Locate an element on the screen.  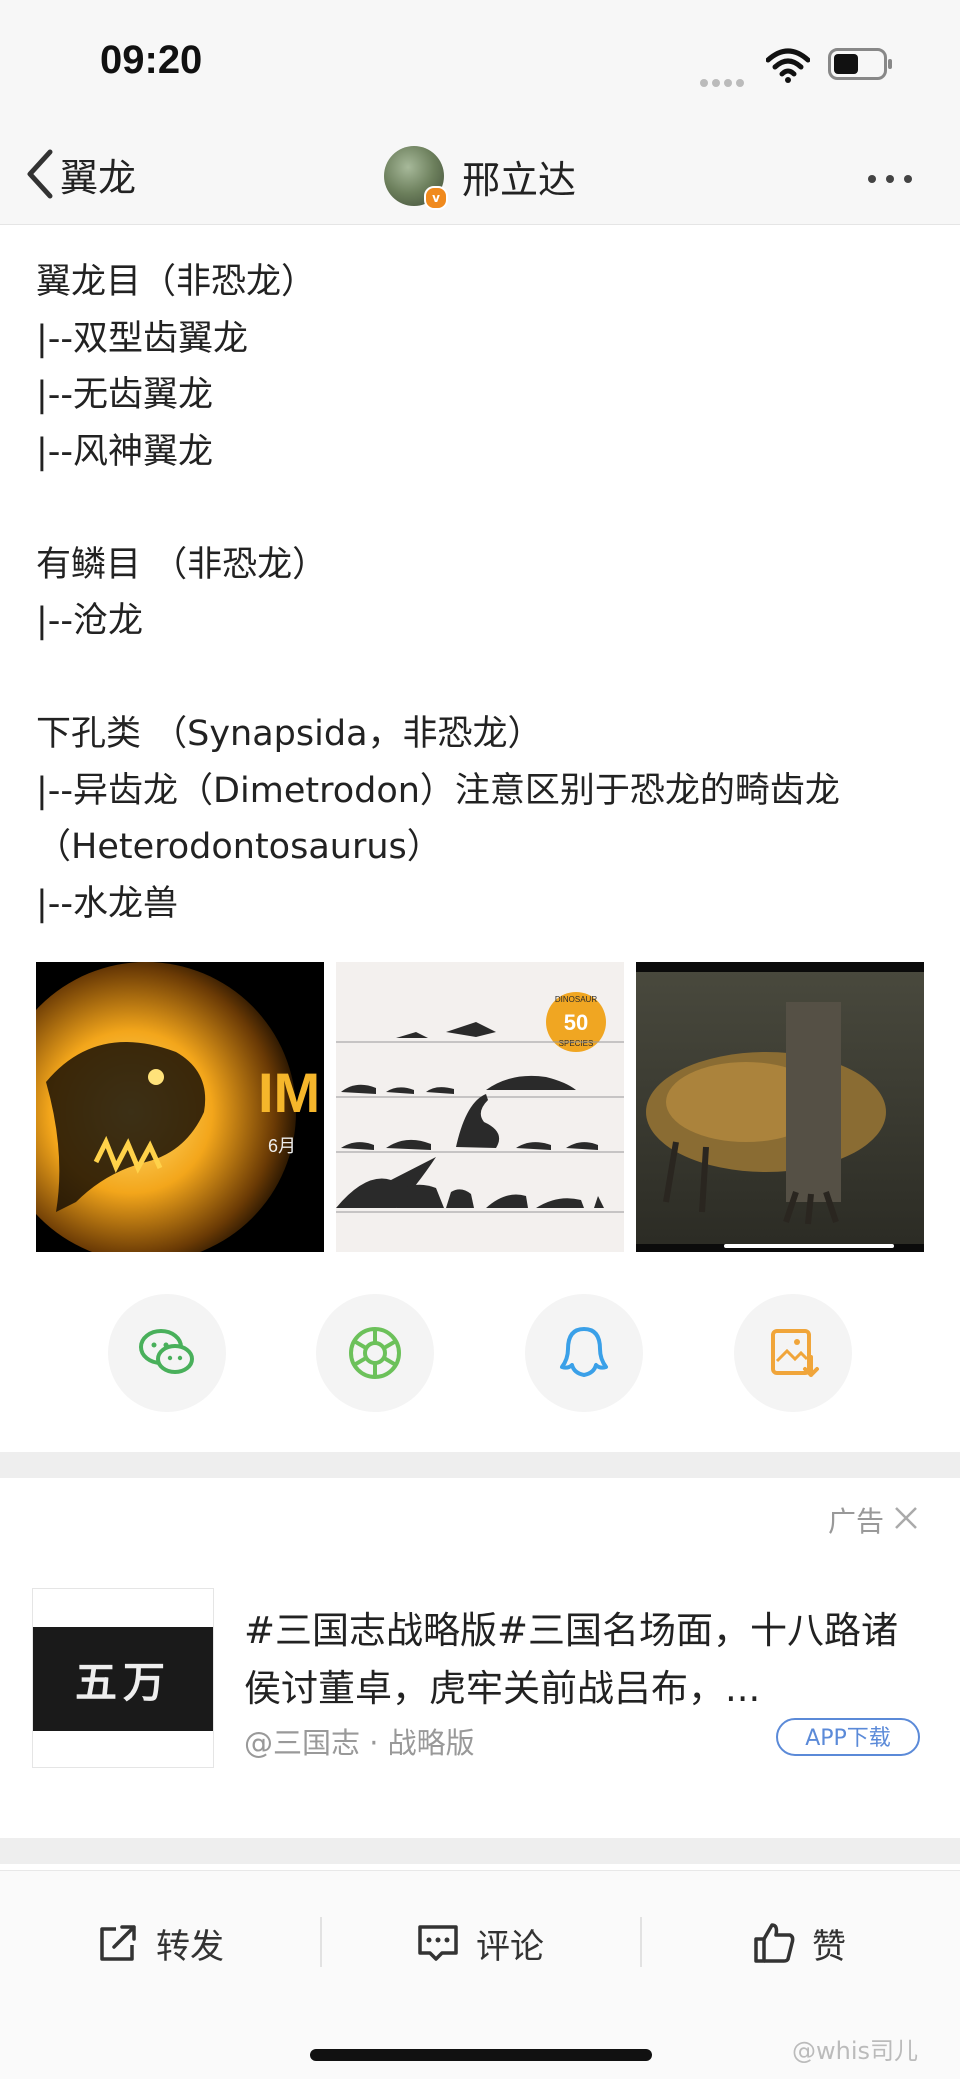
moments-icon is located at coordinates (375, 1353).